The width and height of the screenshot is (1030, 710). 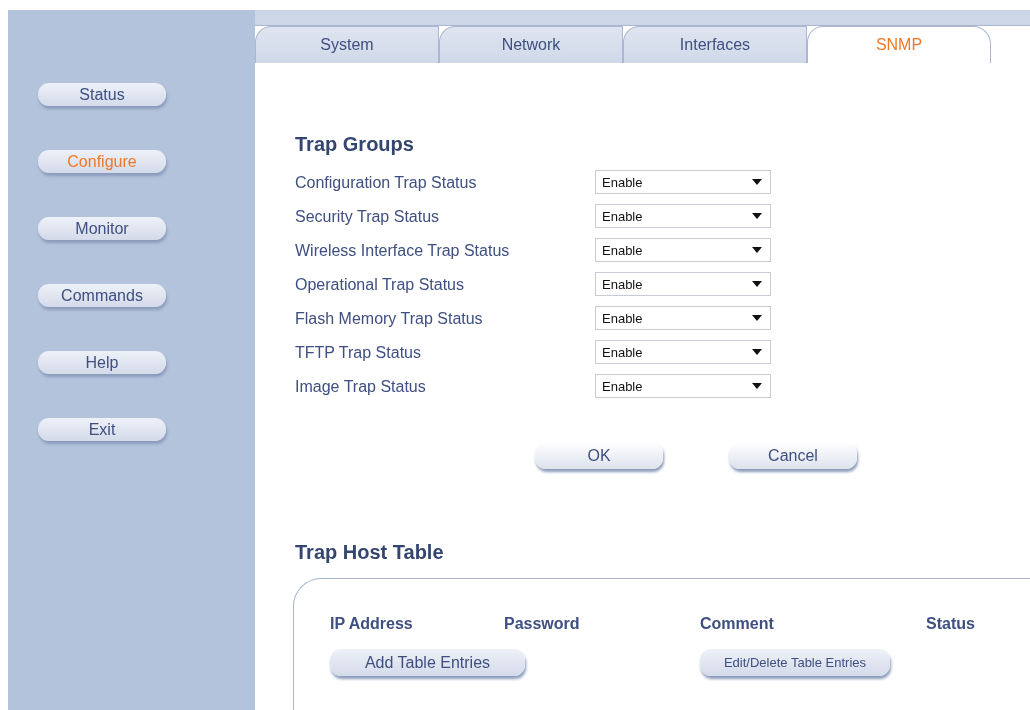 What do you see at coordinates (403, 251) in the screenshot?
I see `field-label: Wireless Interface Trap Status` at bounding box center [403, 251].